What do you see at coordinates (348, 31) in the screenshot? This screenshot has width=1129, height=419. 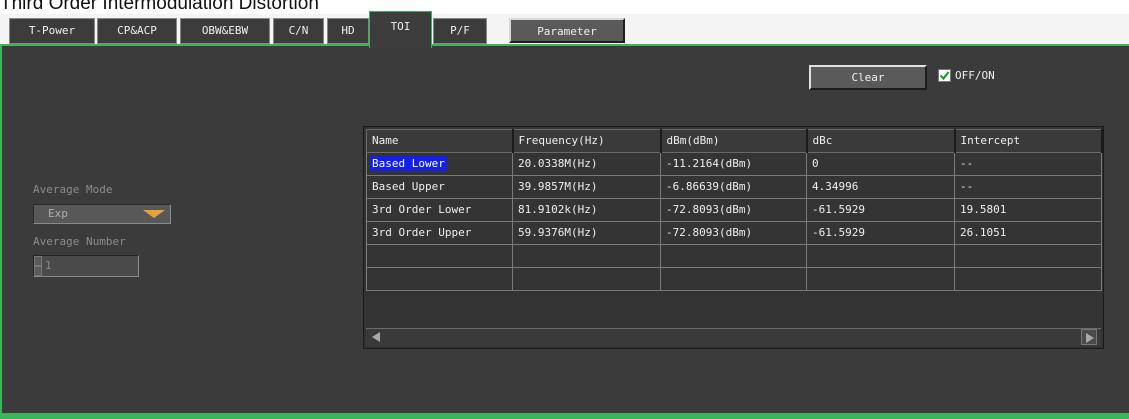 I see `tab-hd: HD` at bounding box center [348, 31].